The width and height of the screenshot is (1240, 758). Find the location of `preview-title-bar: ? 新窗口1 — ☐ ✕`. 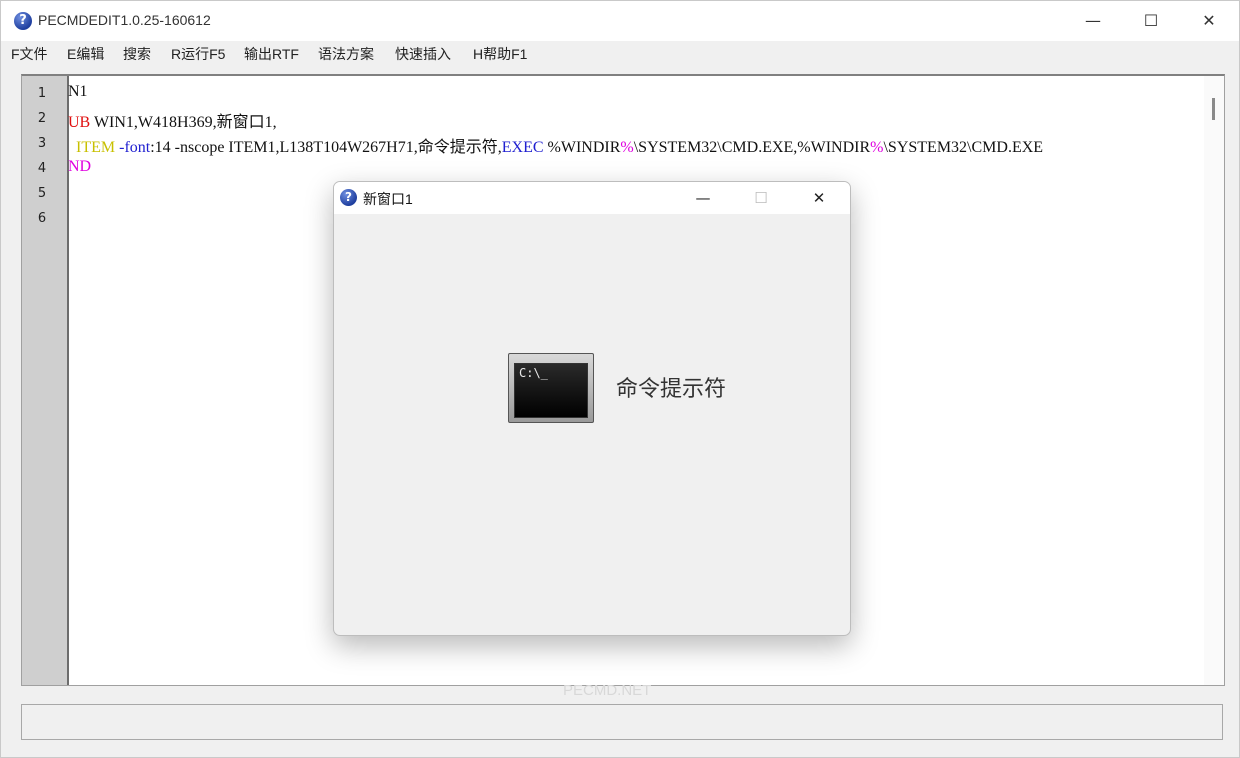

preview-title-bar: ? 新窗口1 — ☐ ✕ is located at coordinates (592, 198).